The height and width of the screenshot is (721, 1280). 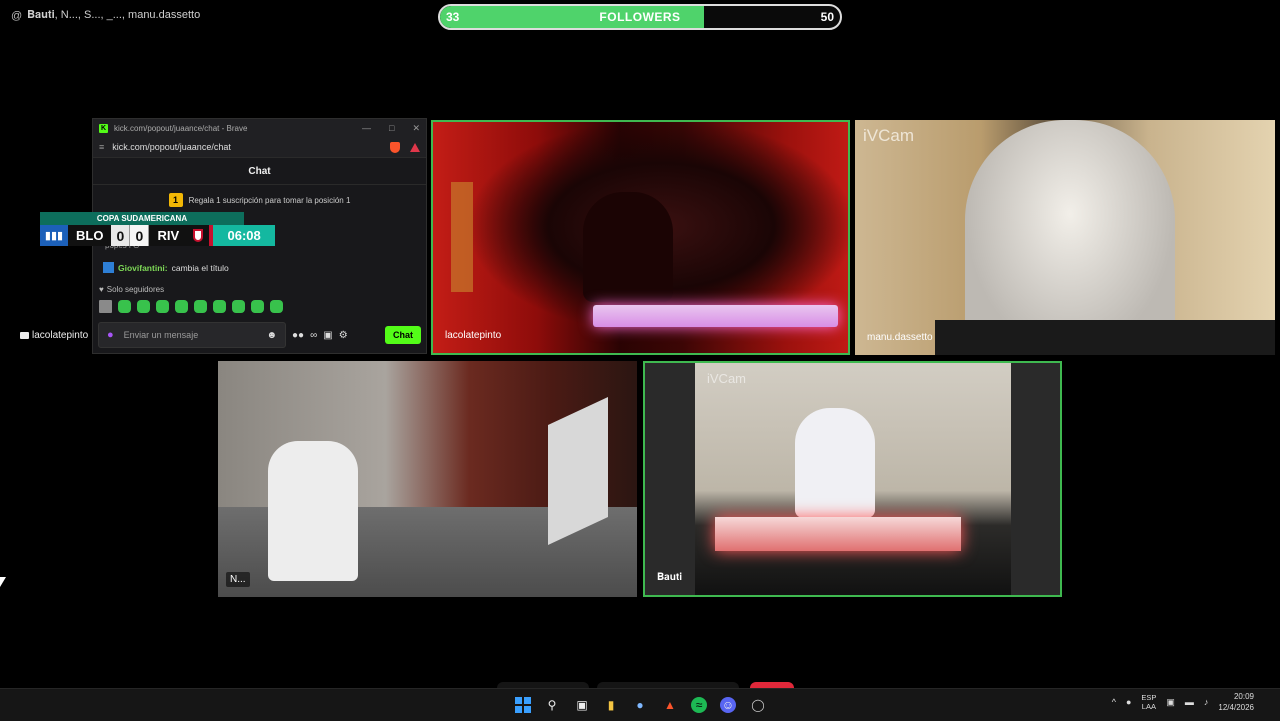 What do you see at coordinates (259, 171) in the screenshot?
I see `chat-header: Chat` at bounding box center [259, 171].